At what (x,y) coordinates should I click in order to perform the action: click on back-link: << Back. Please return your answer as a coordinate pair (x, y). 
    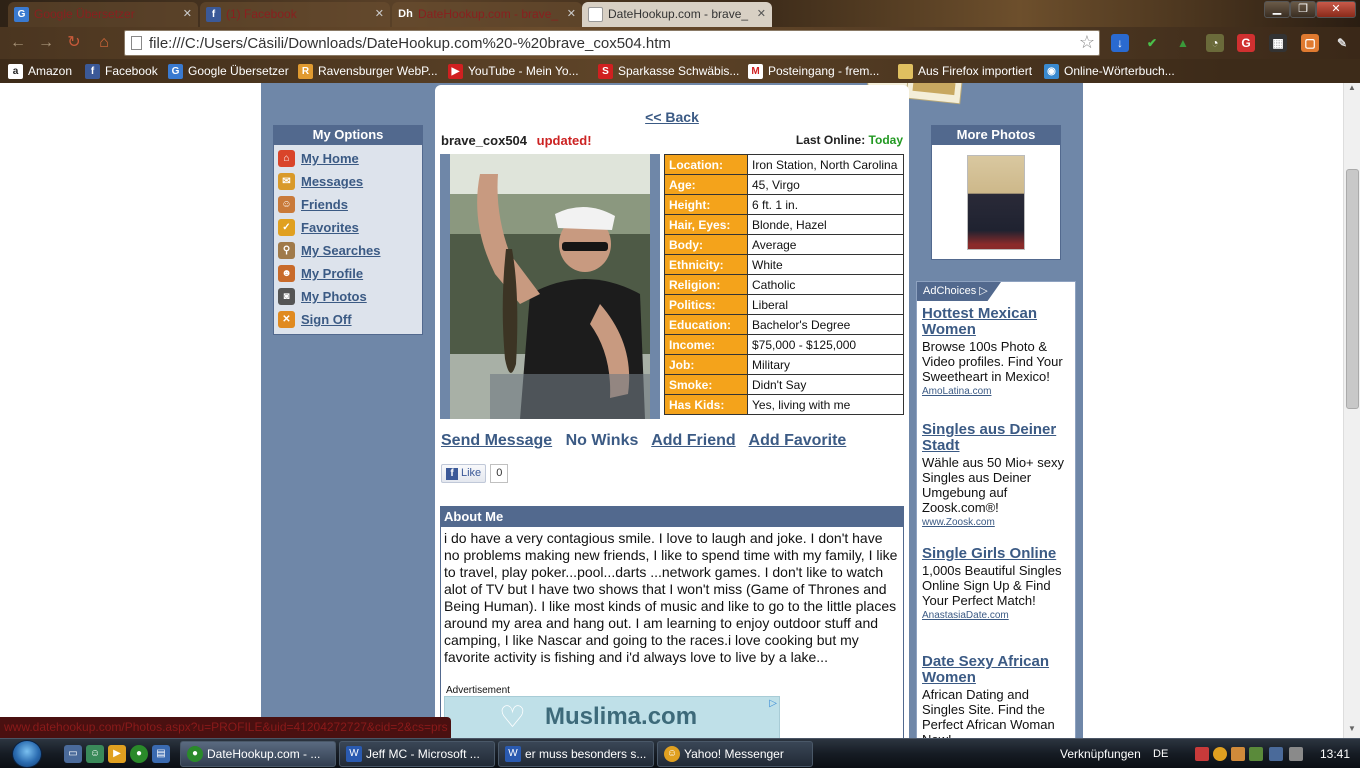
    Looking at the image, I should click on (672, 117).